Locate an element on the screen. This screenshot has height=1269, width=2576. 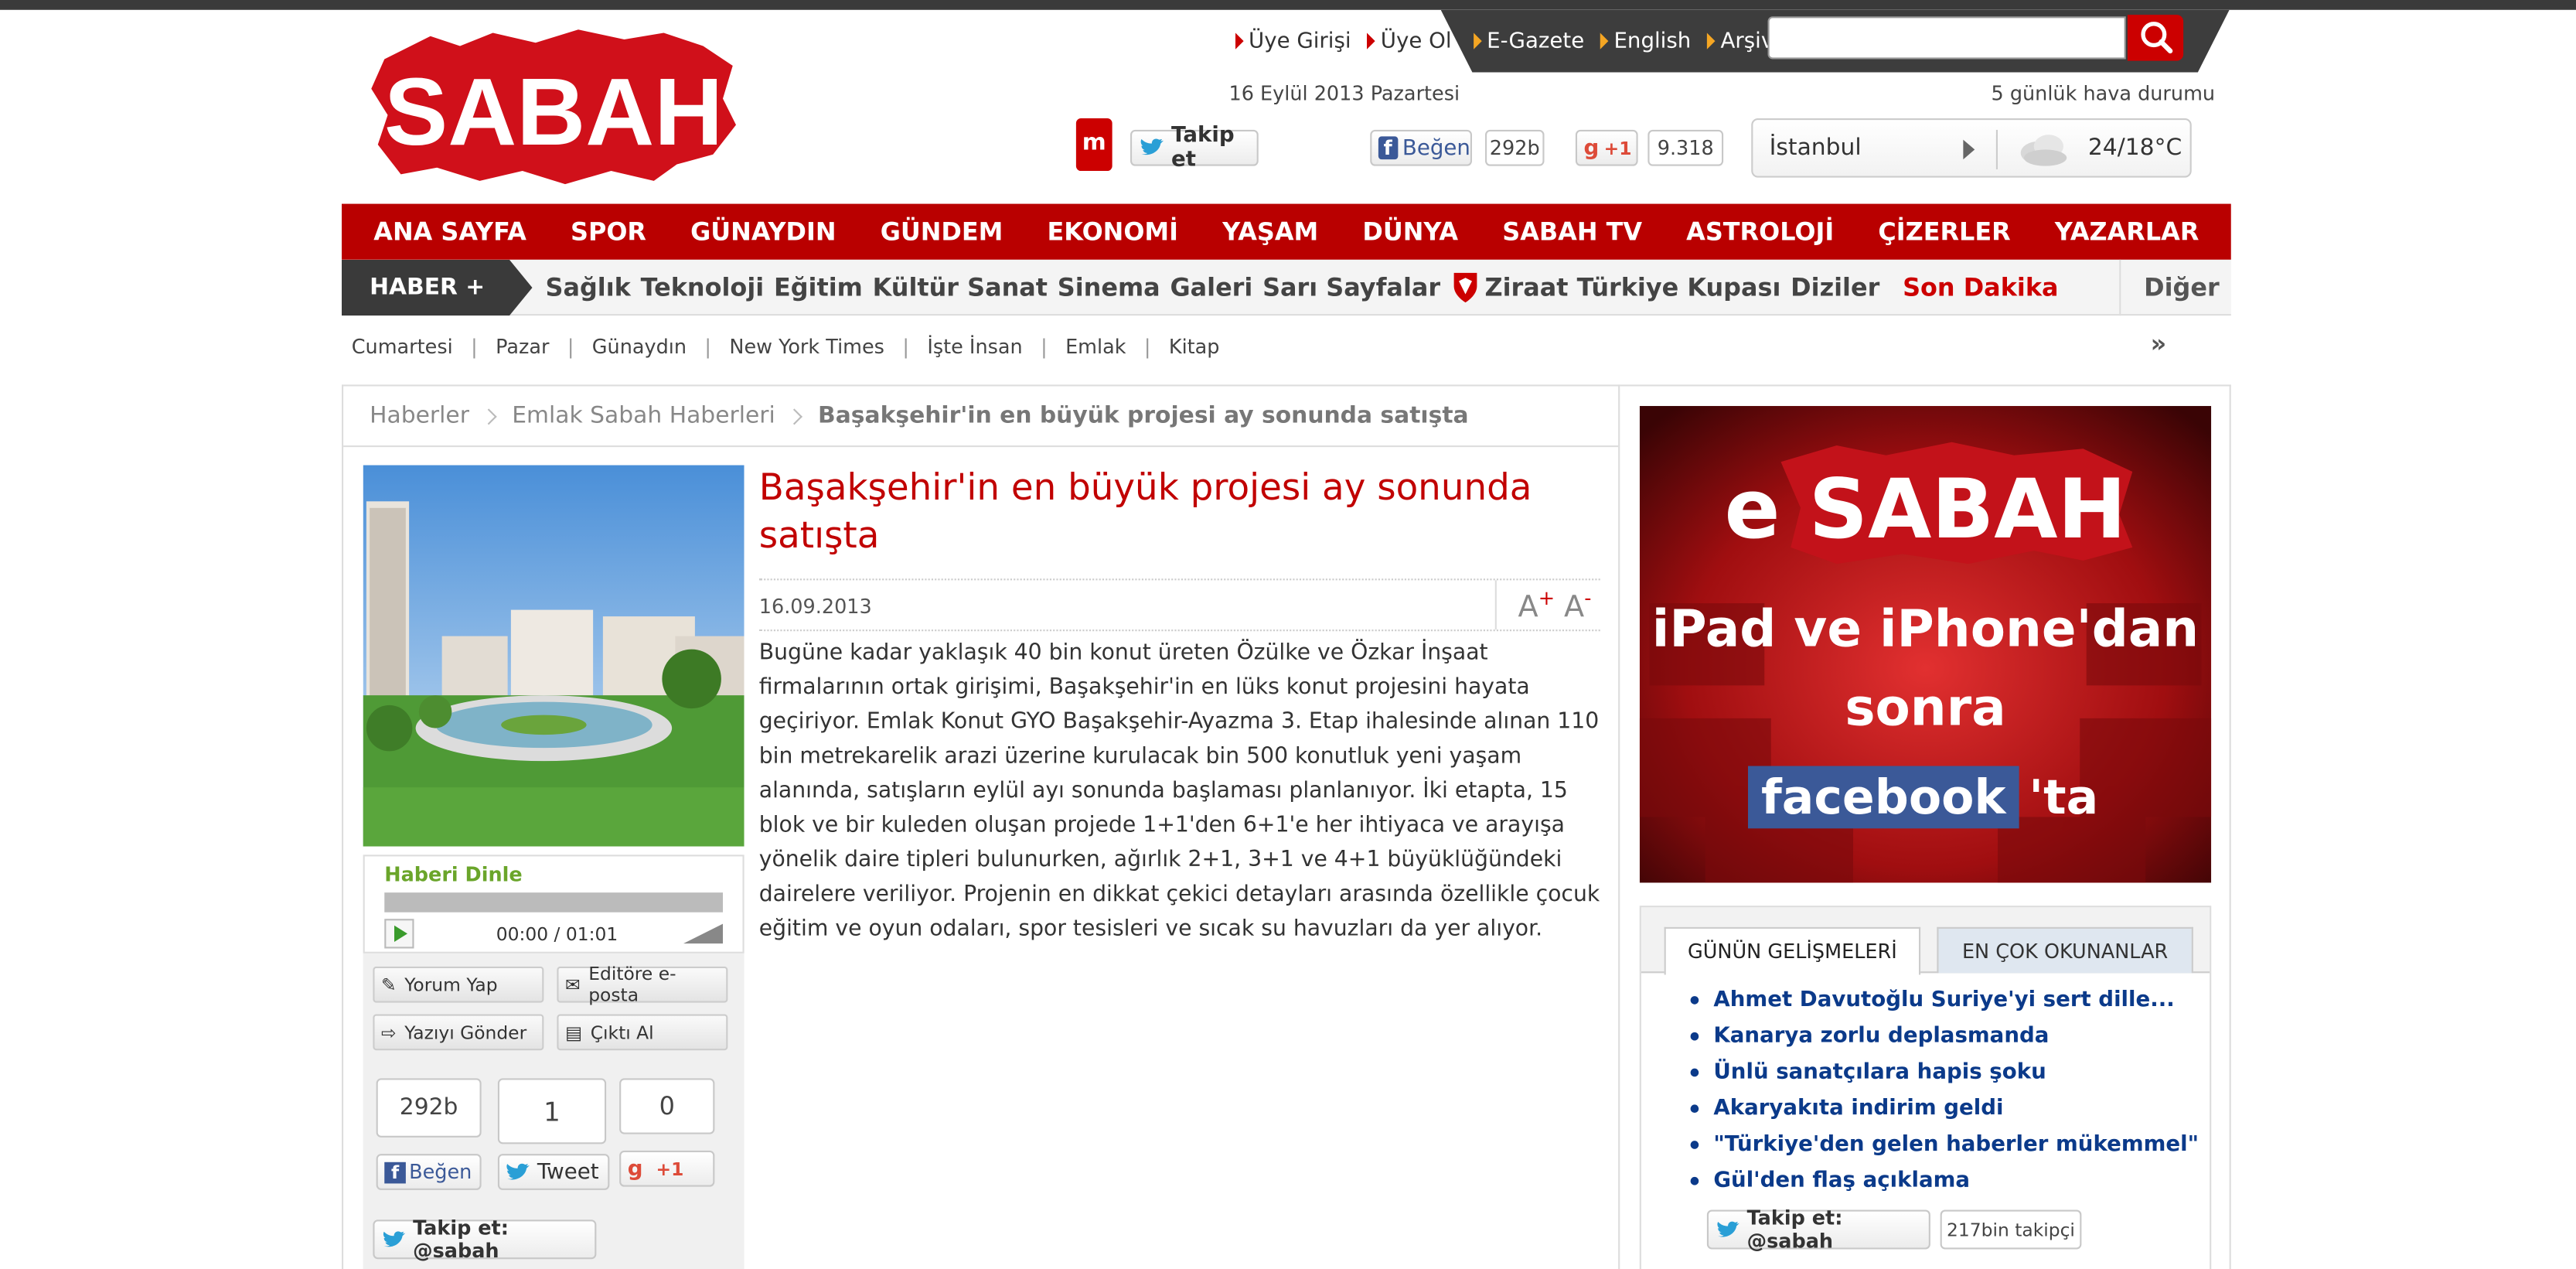
play-button is located at coordinates (399, 934).